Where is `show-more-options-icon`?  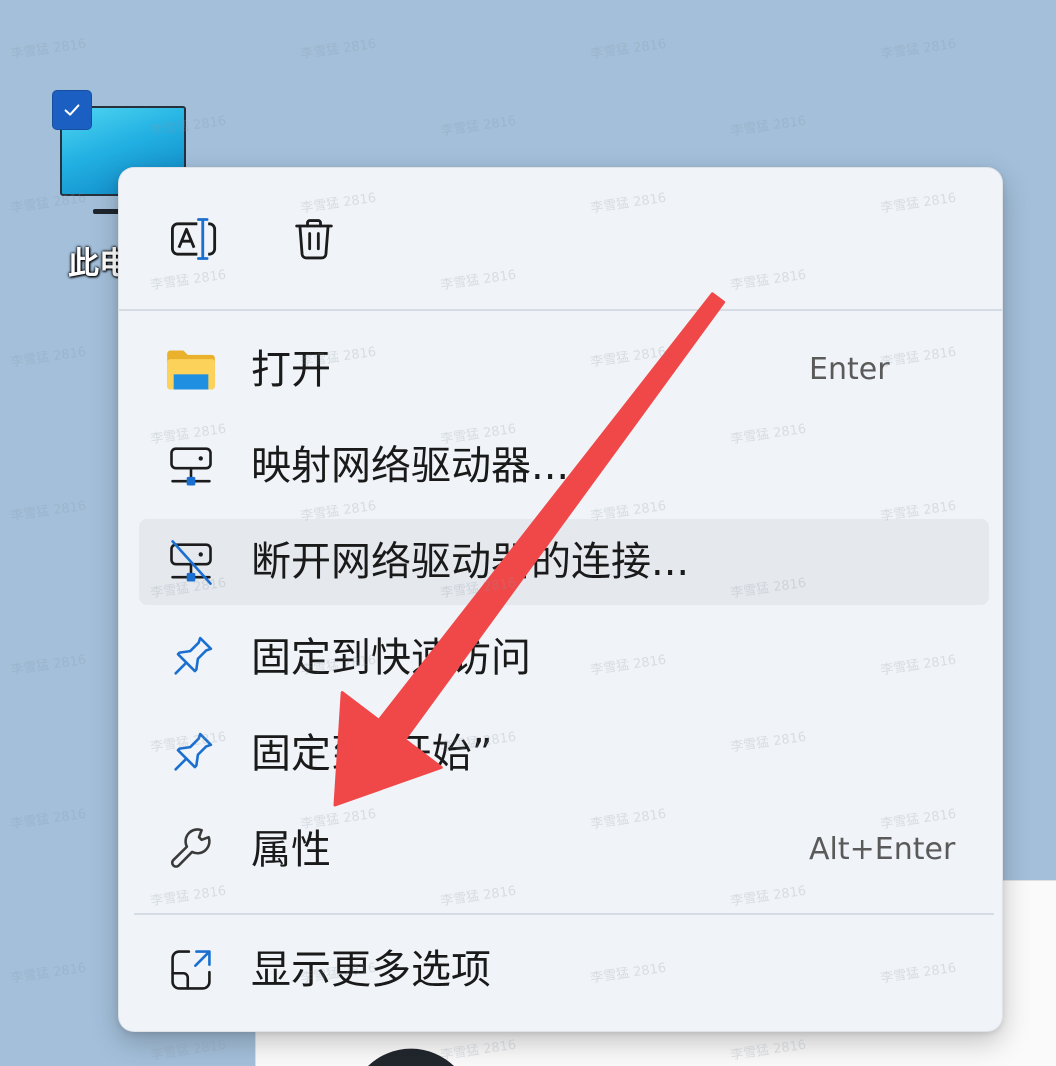
show-more-options-icon is located at coordinates (191, 970).